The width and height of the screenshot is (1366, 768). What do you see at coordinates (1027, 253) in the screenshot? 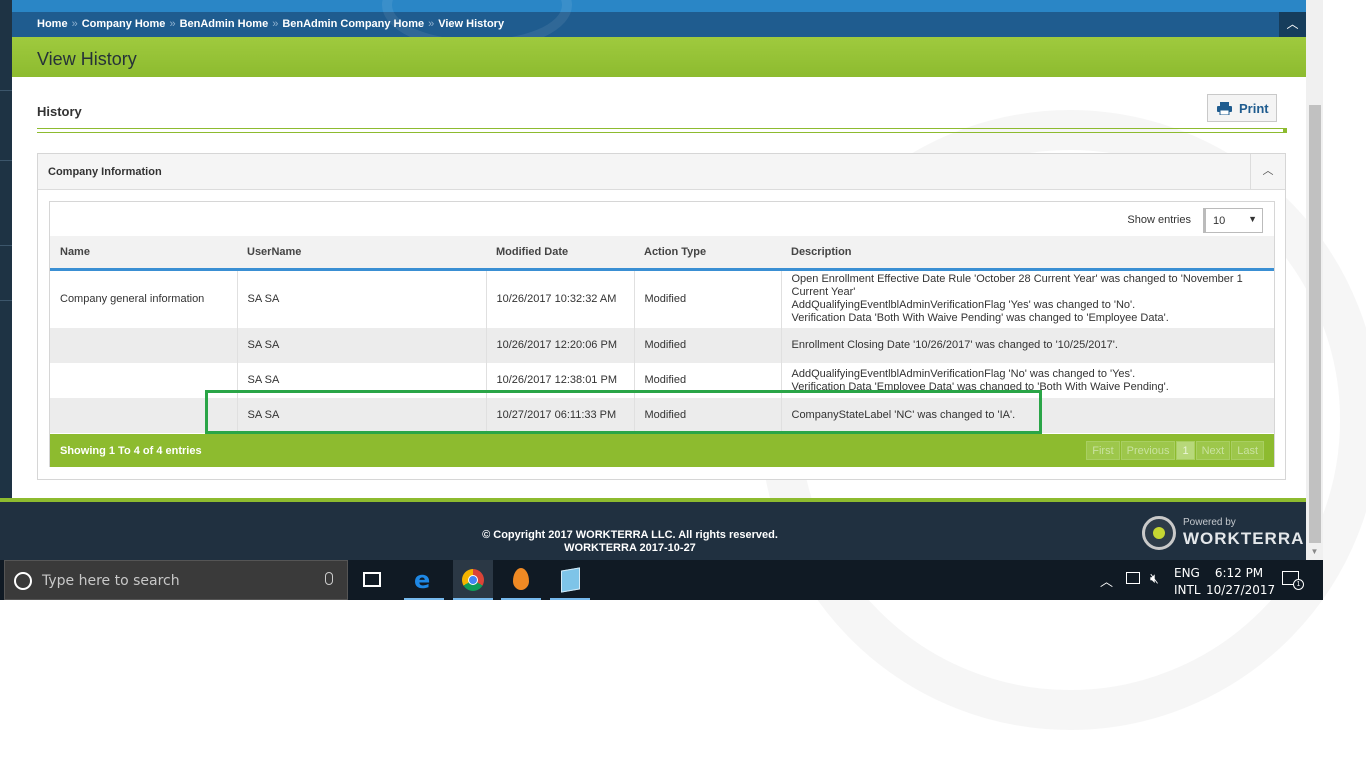
I see `column-header-description: Description` at bounding box center [1027, 253].